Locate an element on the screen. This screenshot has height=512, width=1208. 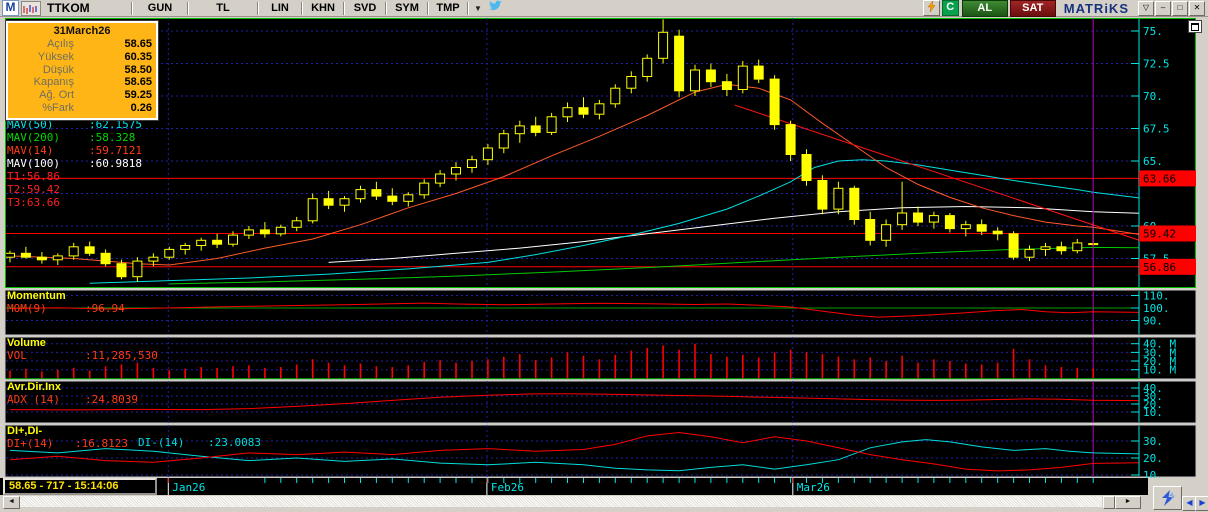
t-levels-legend: T1:56.86 T2:59.42 T3:63.66 is located at coordinates (33, 189).